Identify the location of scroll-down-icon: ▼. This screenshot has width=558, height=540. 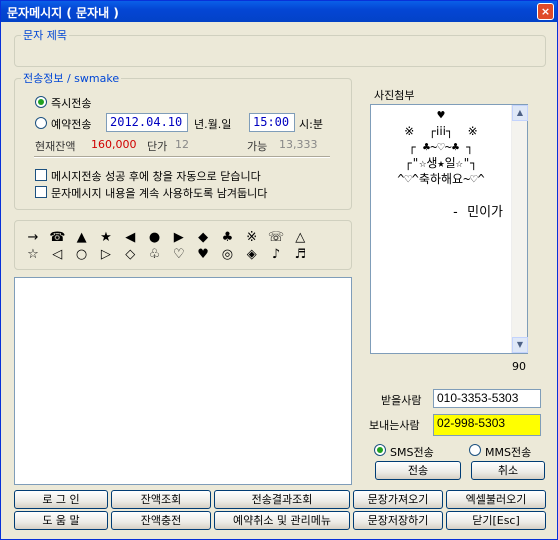
(520, 345).